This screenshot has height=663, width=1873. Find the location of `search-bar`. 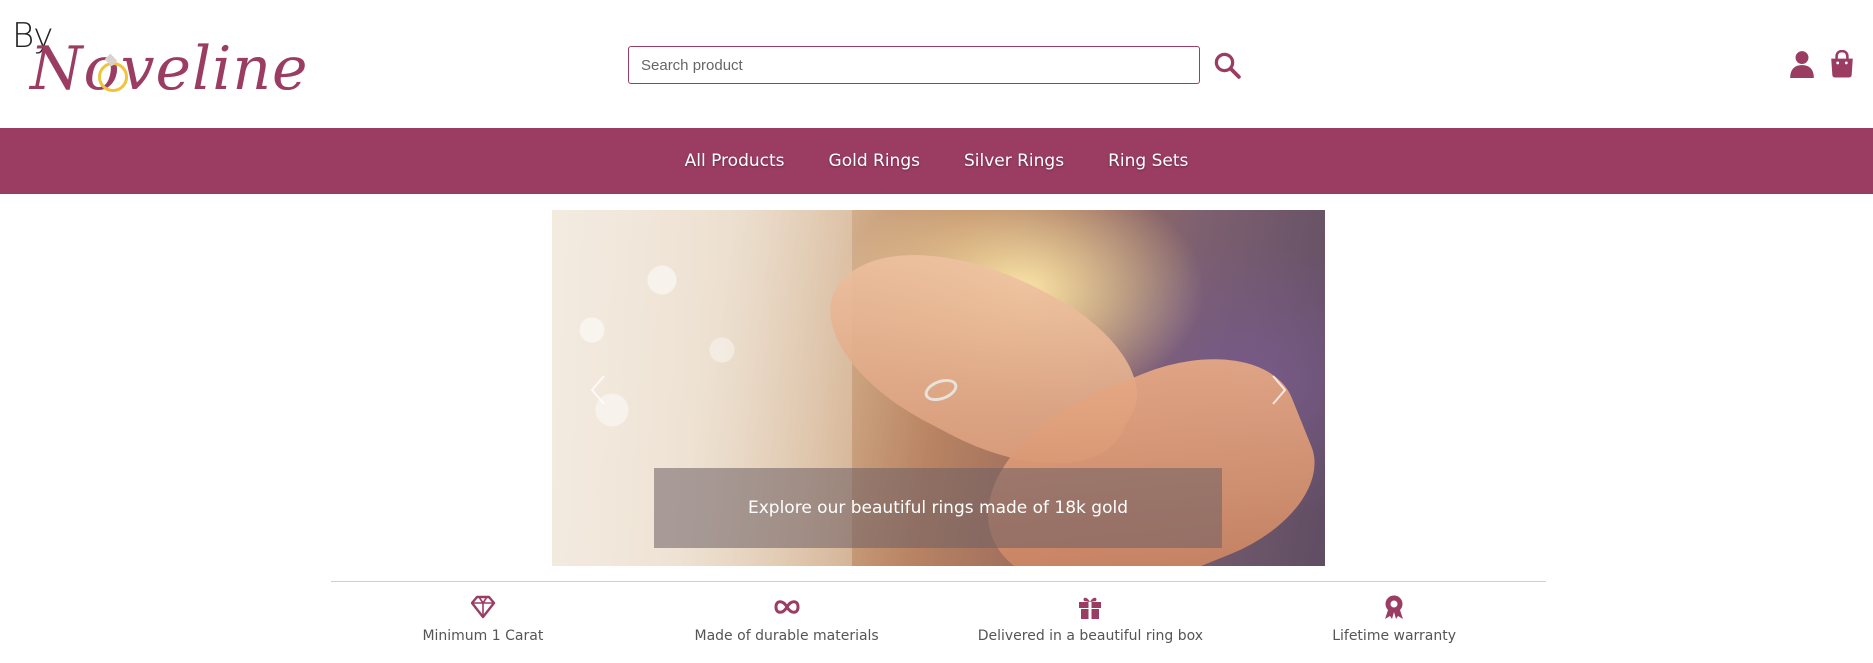

search-bar is located at coordinates (935, 65).